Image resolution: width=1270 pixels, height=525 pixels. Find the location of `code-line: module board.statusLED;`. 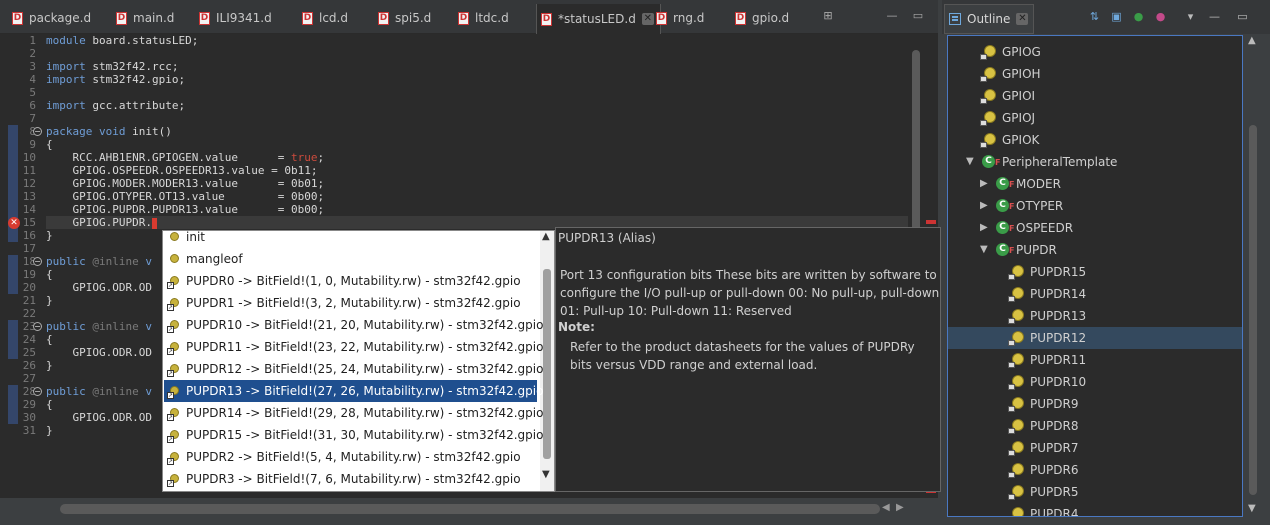

code-line: module board.statusLED; is located at coordinates (122, 40).